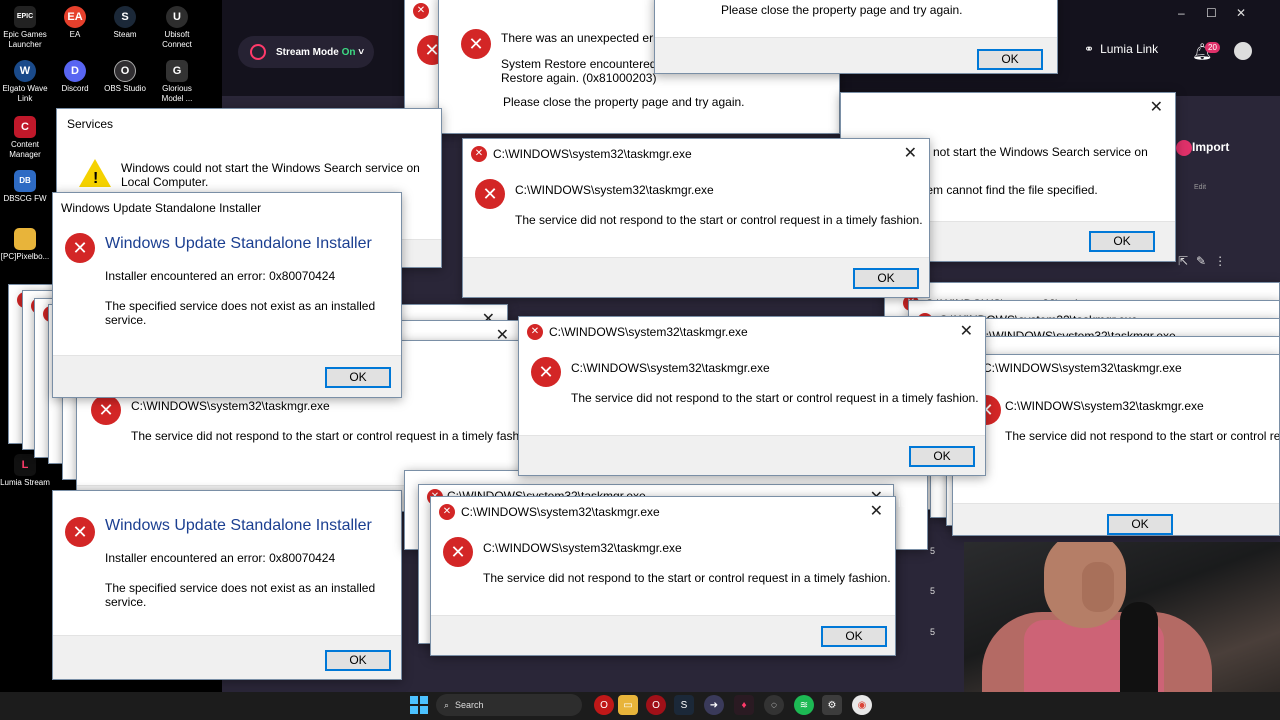 This screenshot has width=1280, height=720. What do you see at coordinates (177, 71) in the screenshot?
I see `glorious-icon: G` at bounding box center [177, 71].